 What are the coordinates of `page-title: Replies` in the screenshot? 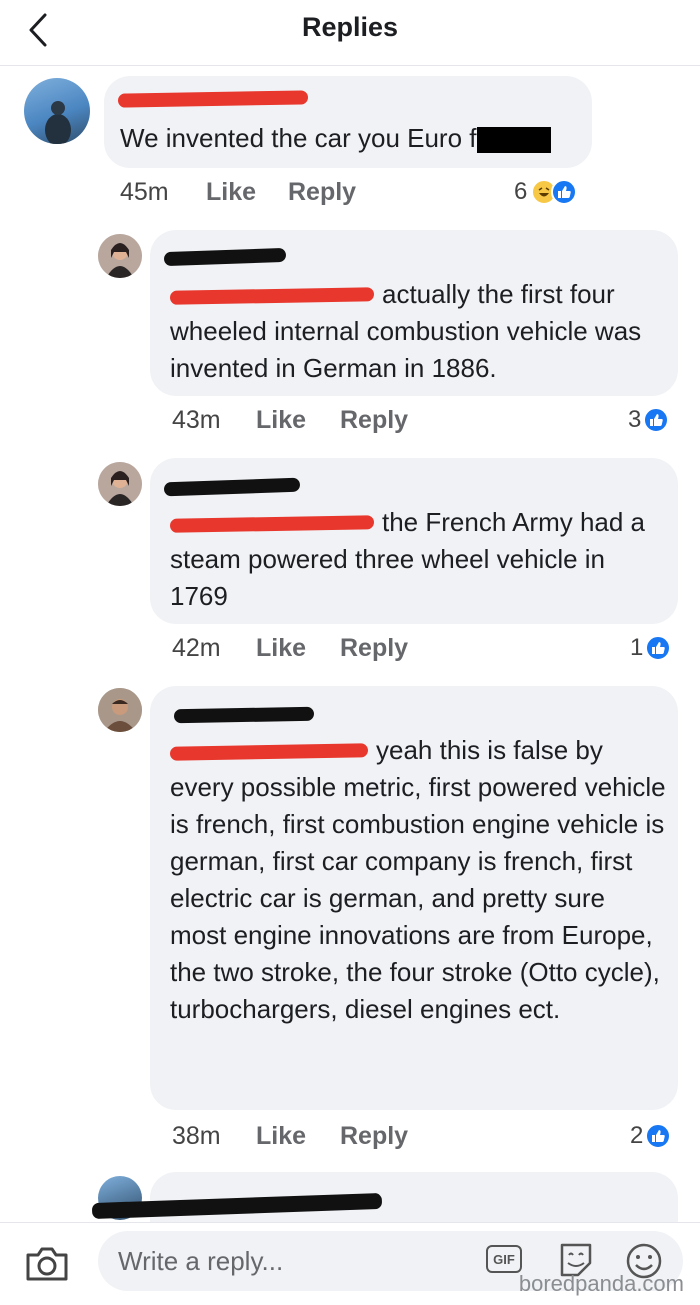 It's located at (350, 27).